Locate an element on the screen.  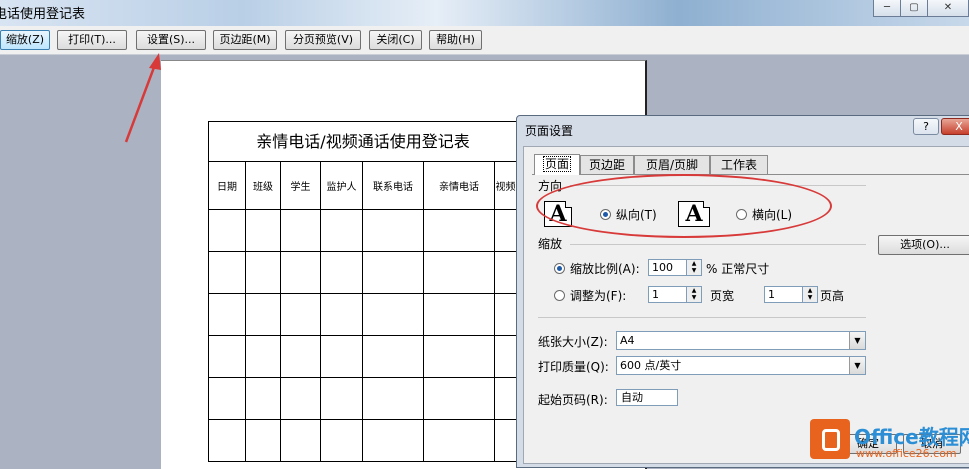
tab-page-label: 页面 is located at coordinates (557, 164).